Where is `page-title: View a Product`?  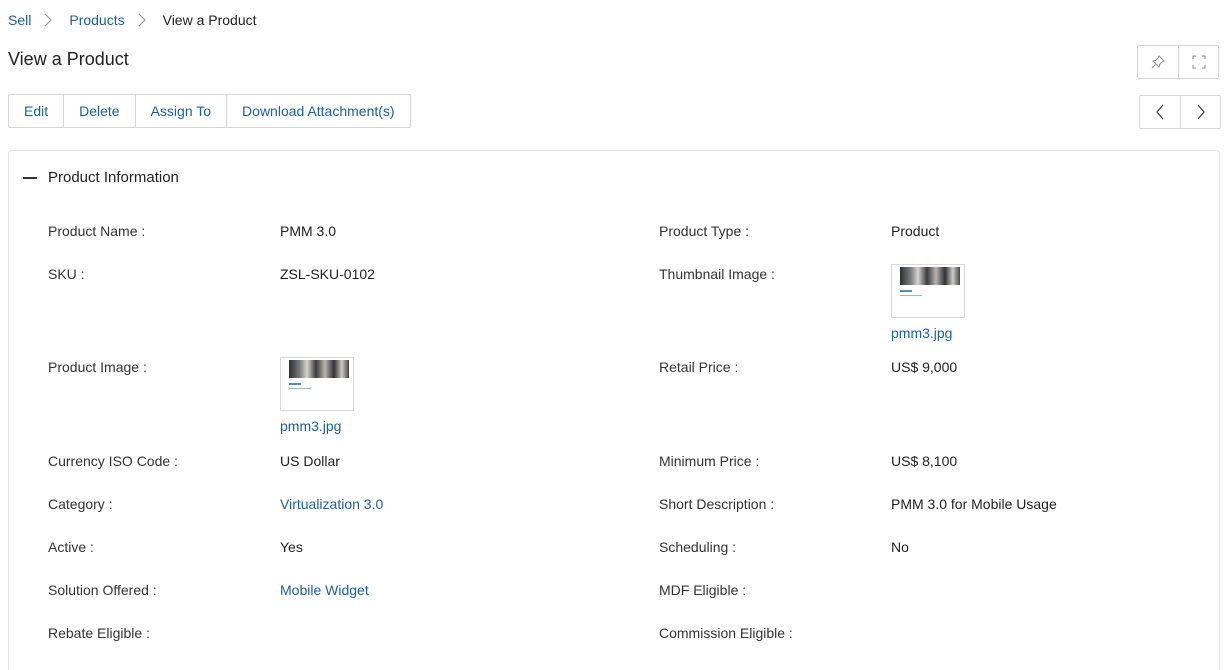
page-title: View a Product is located at coordinates (68, 59).